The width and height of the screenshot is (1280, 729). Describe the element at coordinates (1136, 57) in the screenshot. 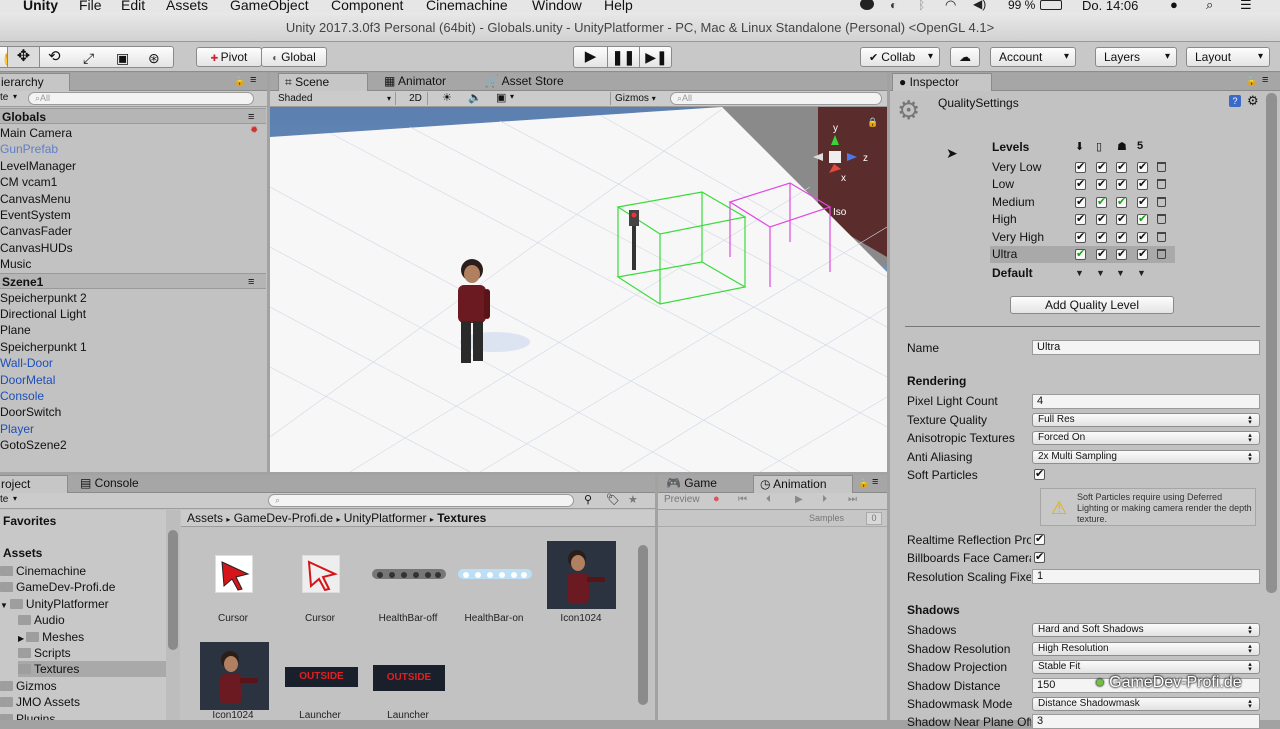

I see `layers-dropdown: Layers` at that location.